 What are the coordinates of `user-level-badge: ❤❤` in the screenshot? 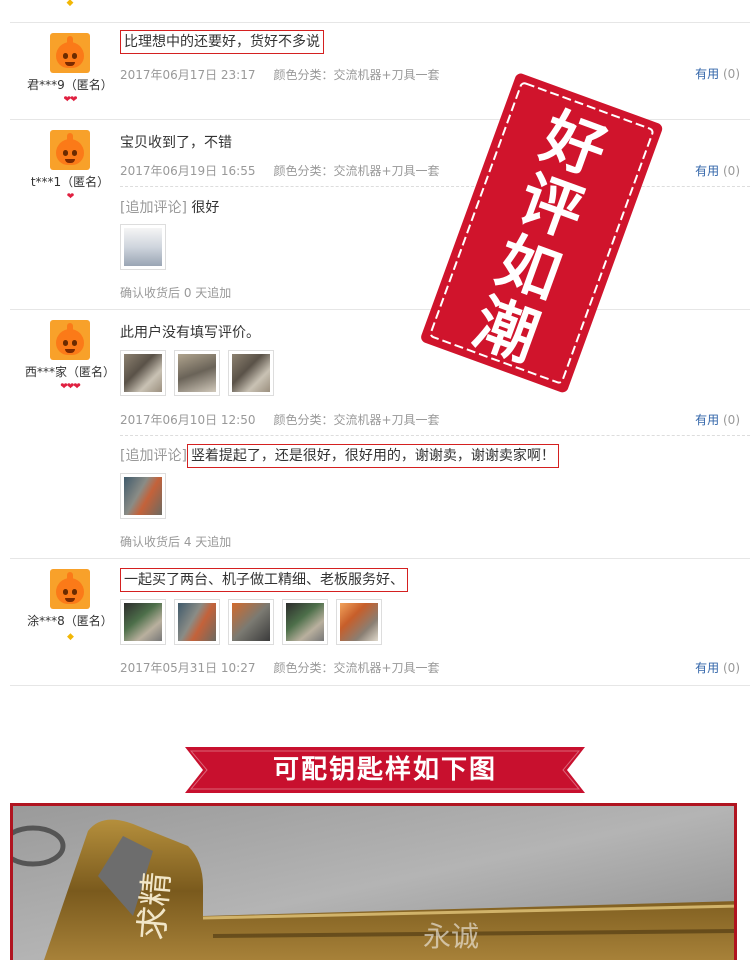 It's located at (70, 100).